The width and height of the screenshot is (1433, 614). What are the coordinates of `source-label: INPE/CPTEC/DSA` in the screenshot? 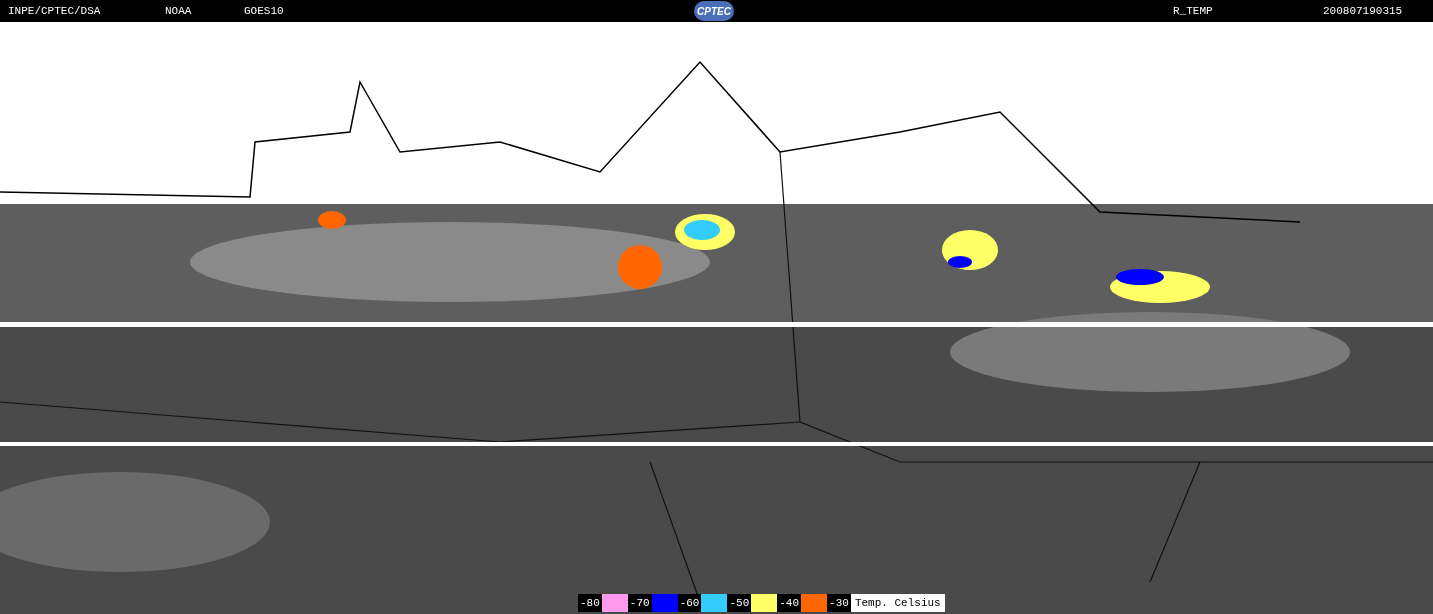 It's located at (55, 11).